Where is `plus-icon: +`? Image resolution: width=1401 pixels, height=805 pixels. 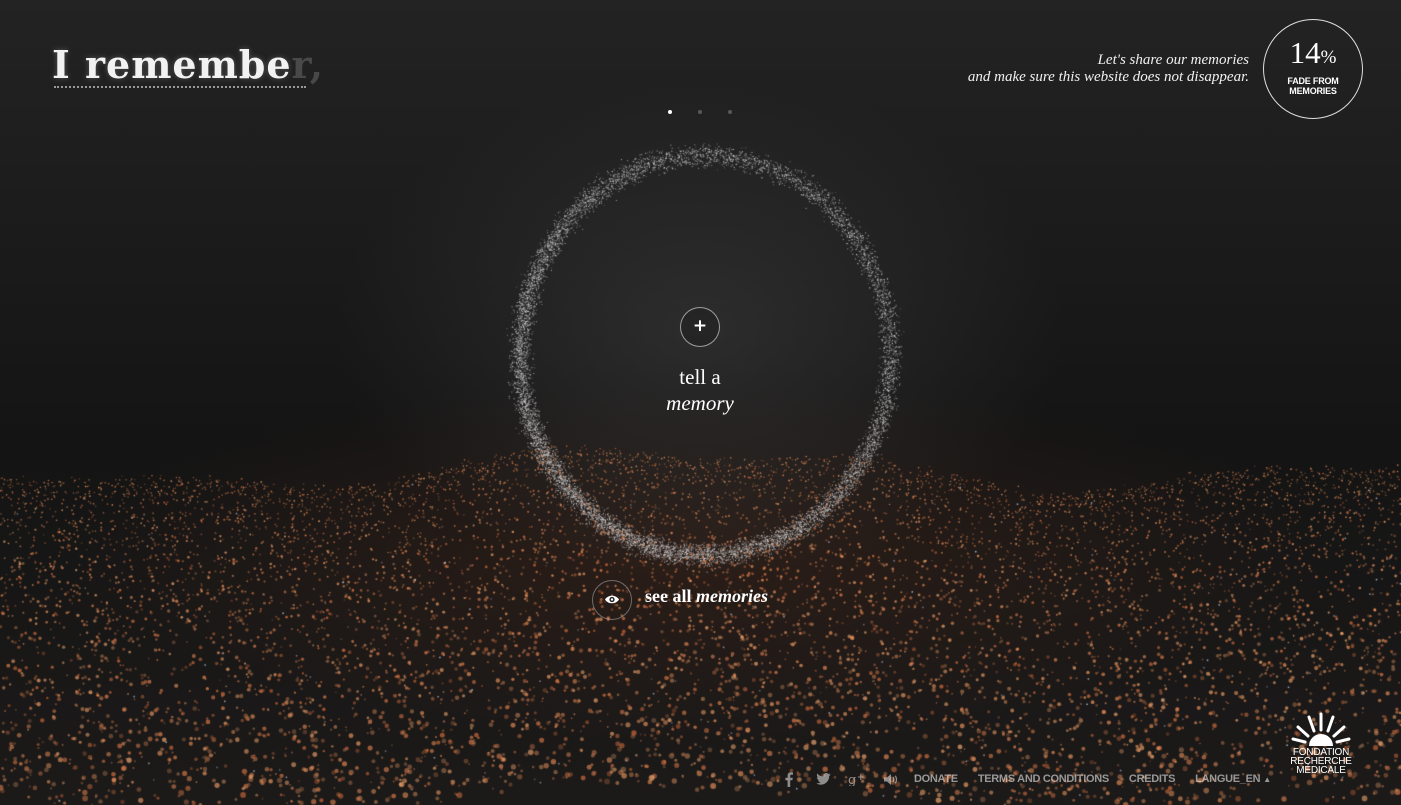
plus-icon: + is located at coordinates (700, 326).